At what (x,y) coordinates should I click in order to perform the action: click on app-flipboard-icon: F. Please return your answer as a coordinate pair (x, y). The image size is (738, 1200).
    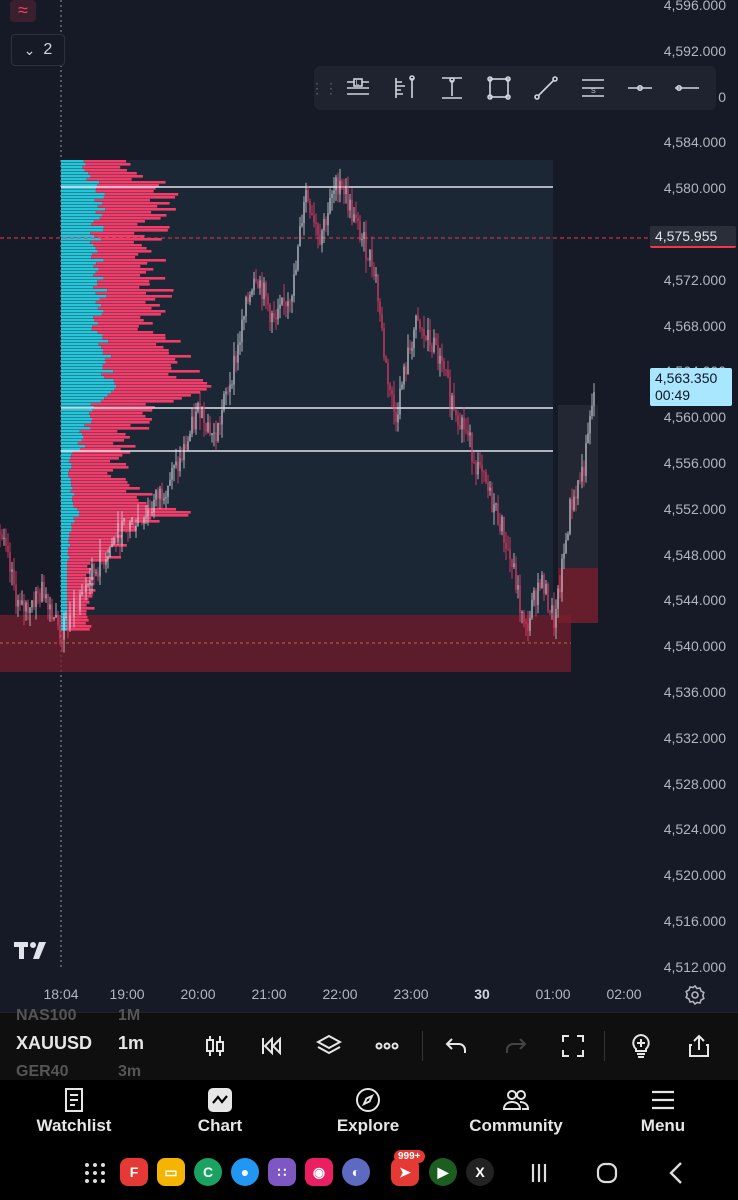
    Looking at the image, I should click on (134, 1172).